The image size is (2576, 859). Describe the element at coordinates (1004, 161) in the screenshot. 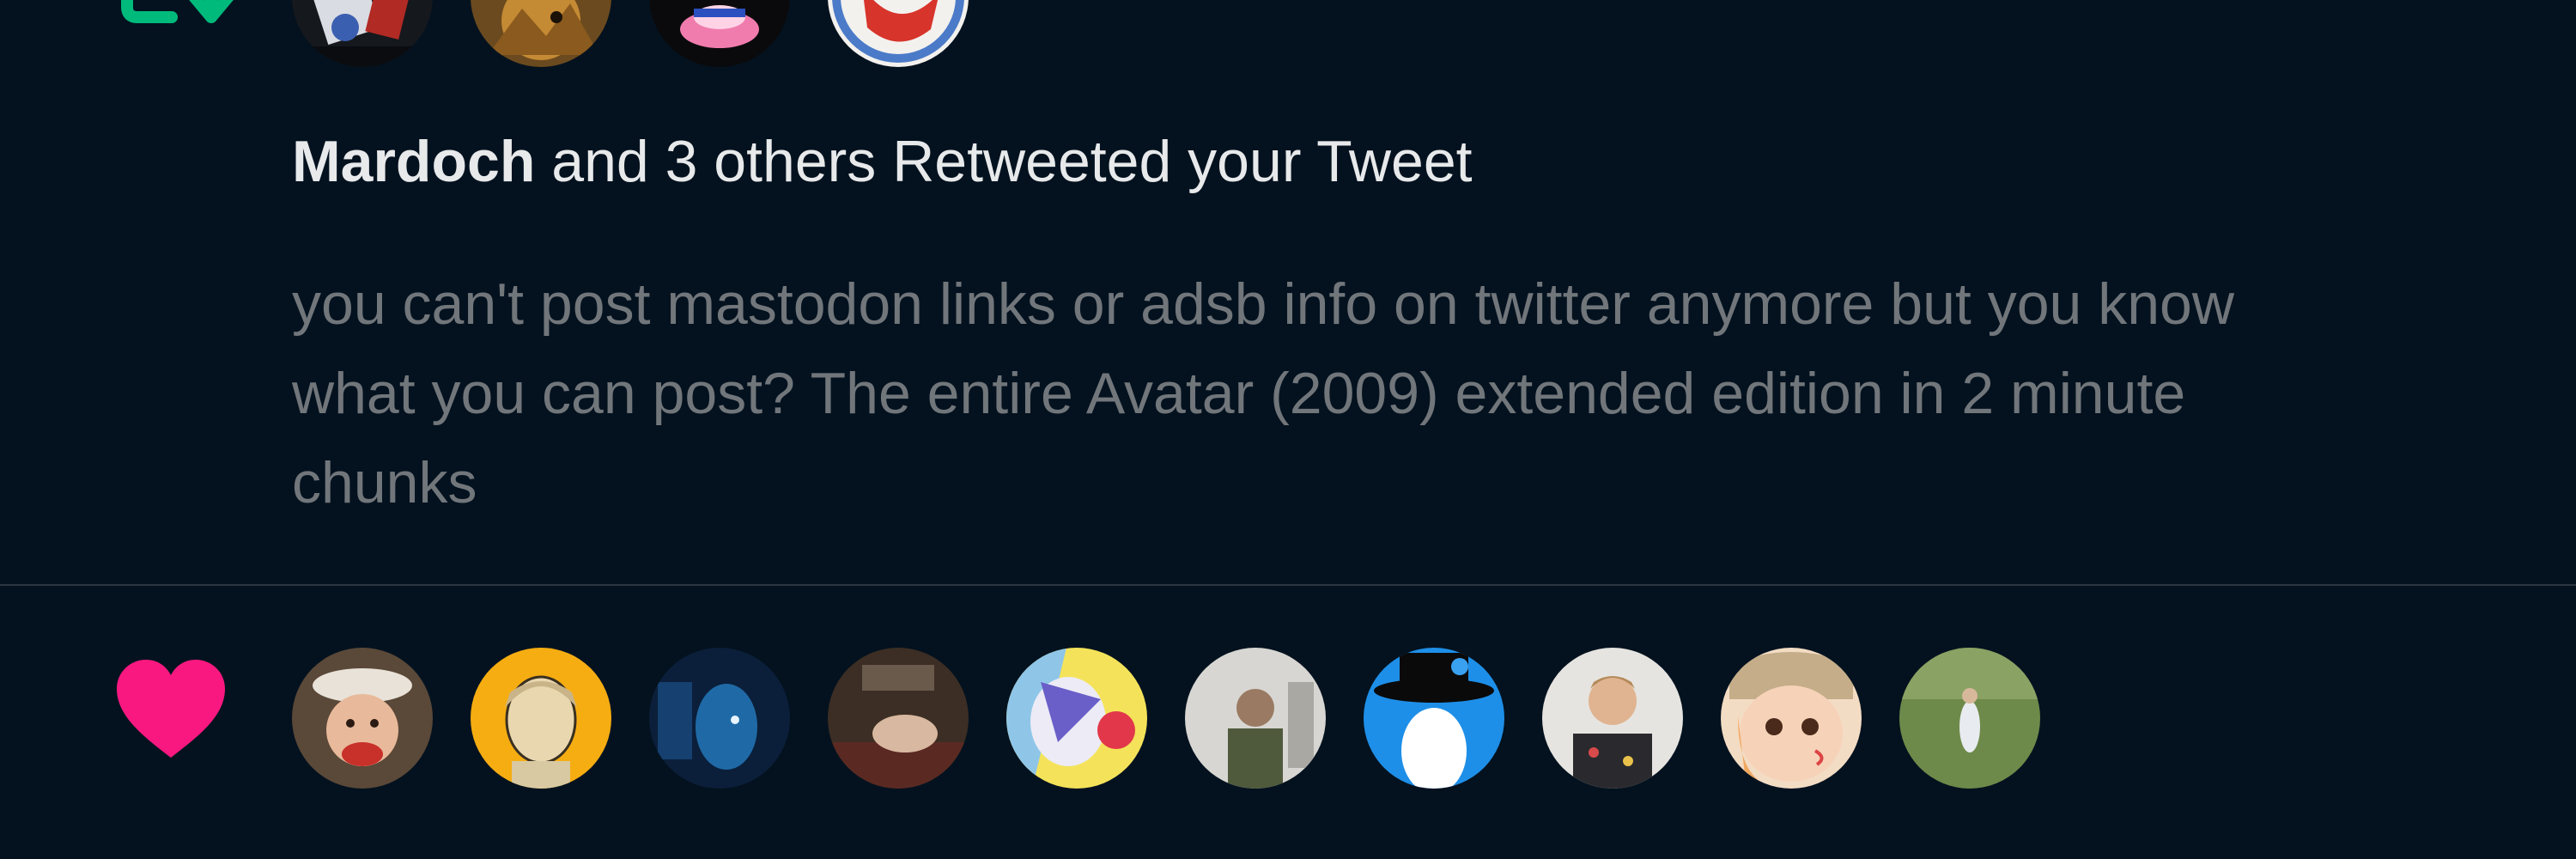

I see `action-text: and 3 others Retweeted your Tweet` at that location.